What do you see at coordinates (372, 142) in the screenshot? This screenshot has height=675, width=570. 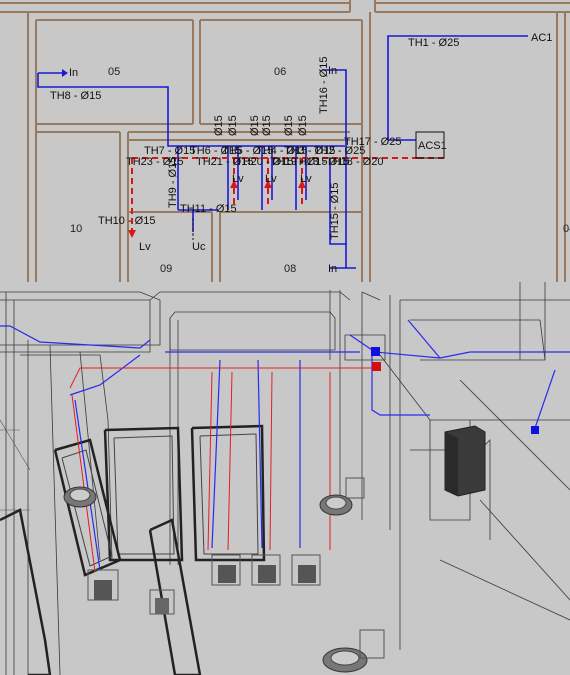 I see `pipe-label-th17: TH17 - Ø25` at bounding box center [372, 142].